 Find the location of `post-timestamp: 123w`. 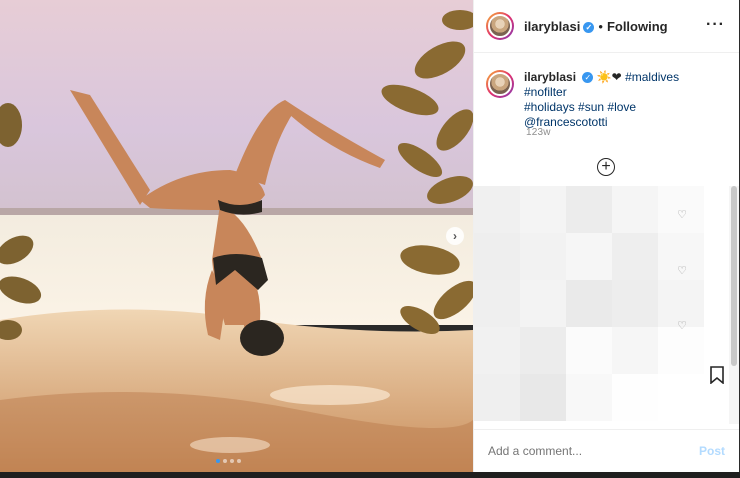

post-timestamp: 123w is located at coordinates (538, 132).